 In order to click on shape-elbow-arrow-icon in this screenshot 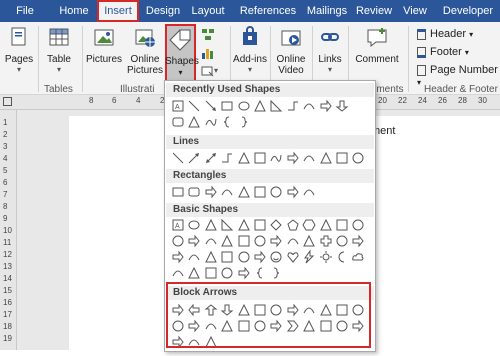, I will do `click(244, 158)`.